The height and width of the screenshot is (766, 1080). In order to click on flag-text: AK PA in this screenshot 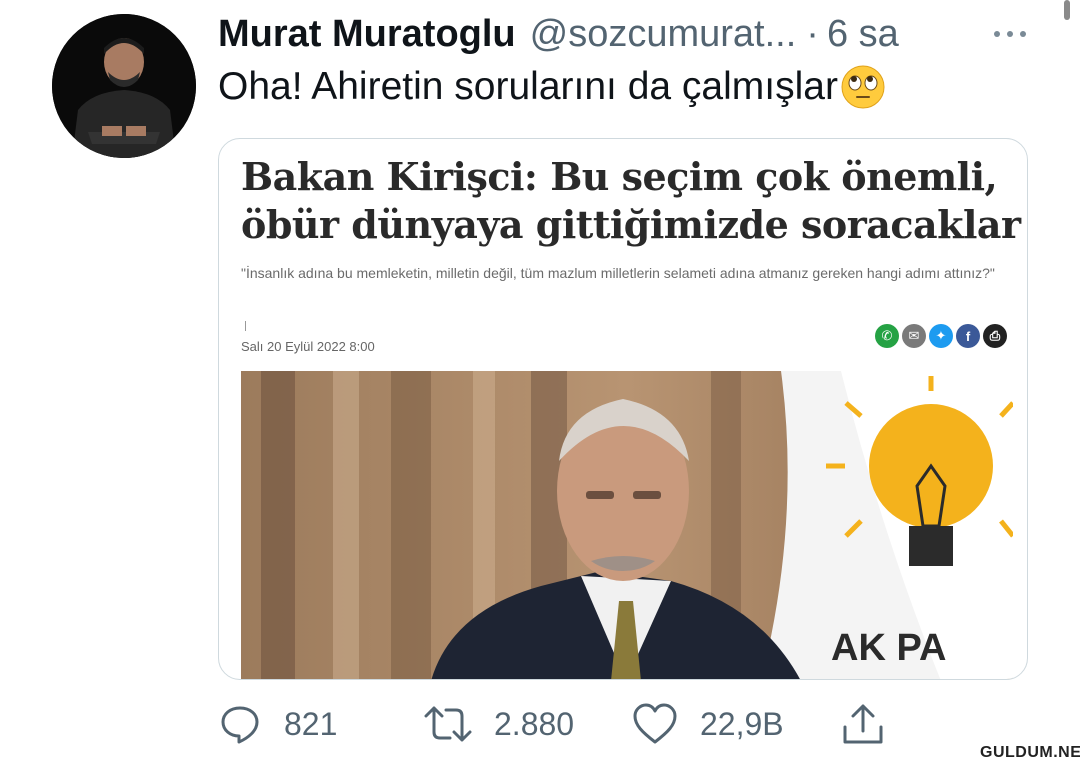, I will do `click(889, 648)`.